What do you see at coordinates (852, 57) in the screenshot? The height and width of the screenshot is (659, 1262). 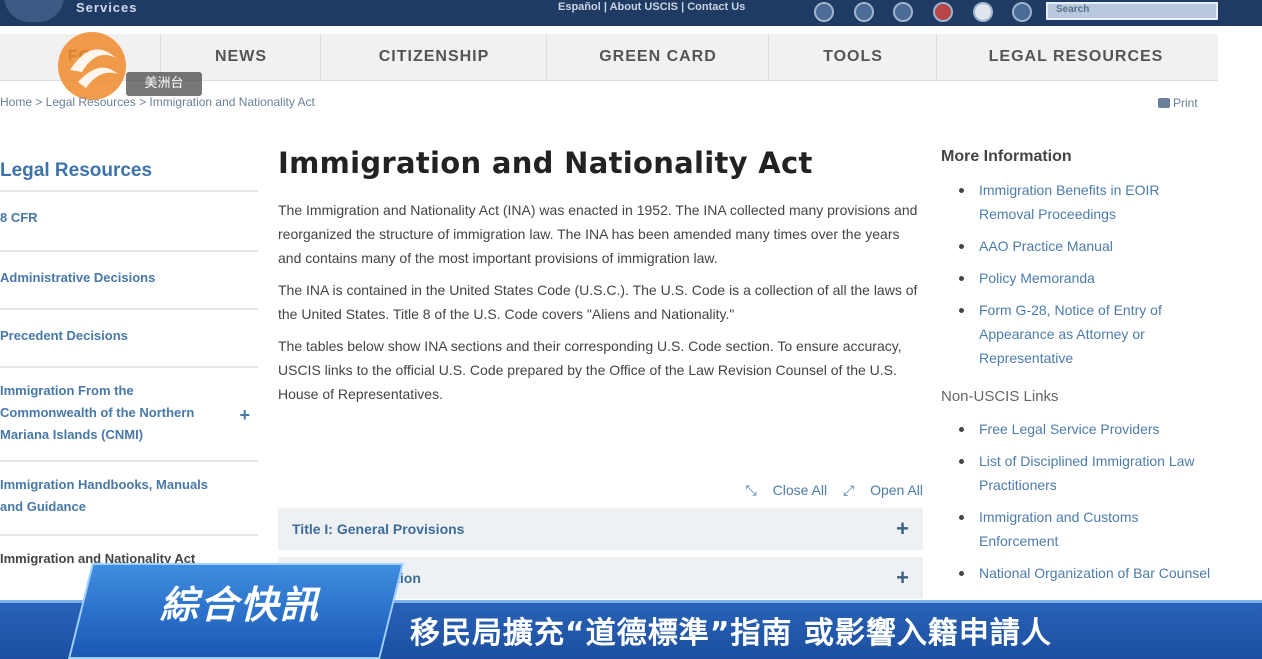 I see `nav-item-tools: TOOLS` at bounding box center [852, 57].